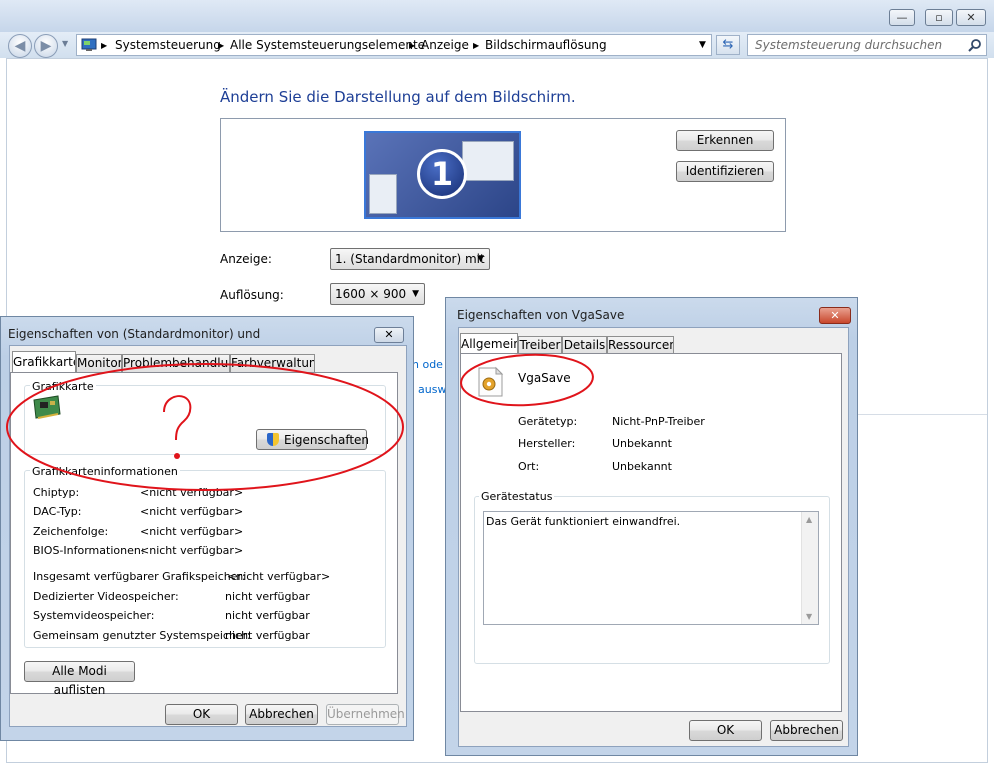 This screenshot has height=769, width=994. I want to click on forward-button: ▶, so click(46, 46).